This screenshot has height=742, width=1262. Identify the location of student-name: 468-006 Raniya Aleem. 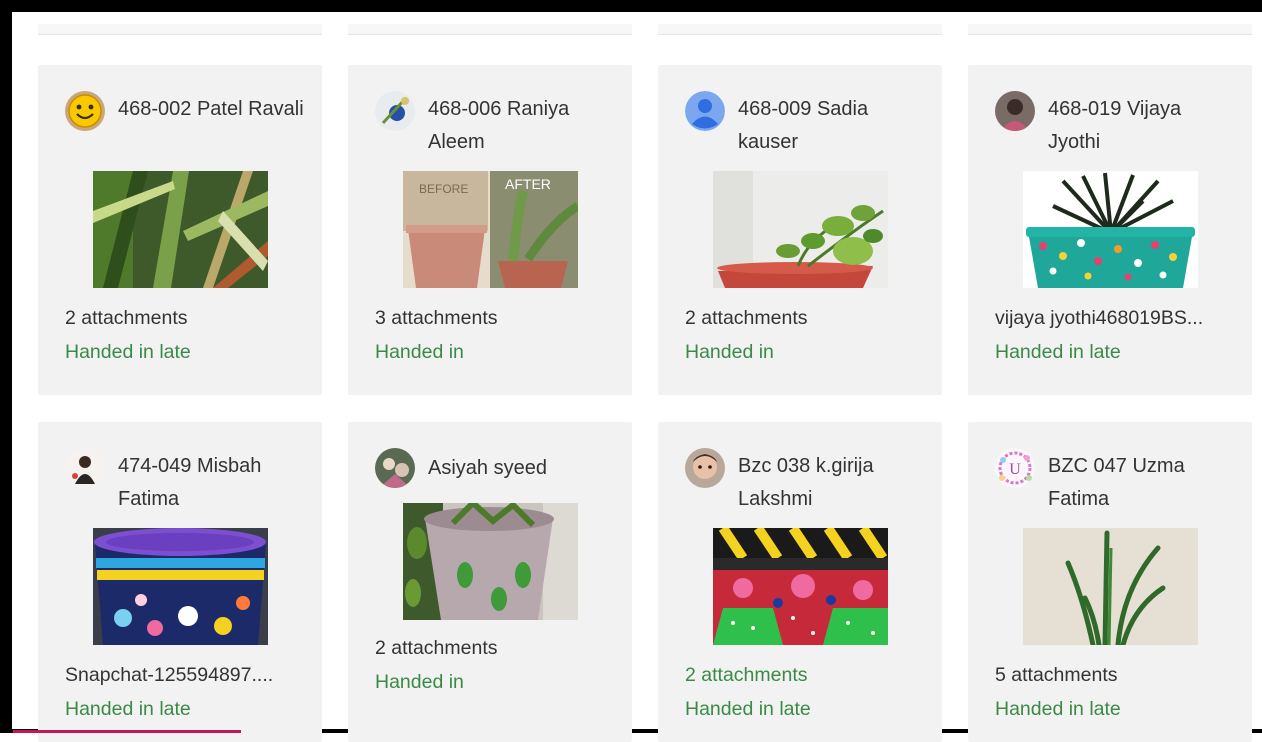
(523, 126).